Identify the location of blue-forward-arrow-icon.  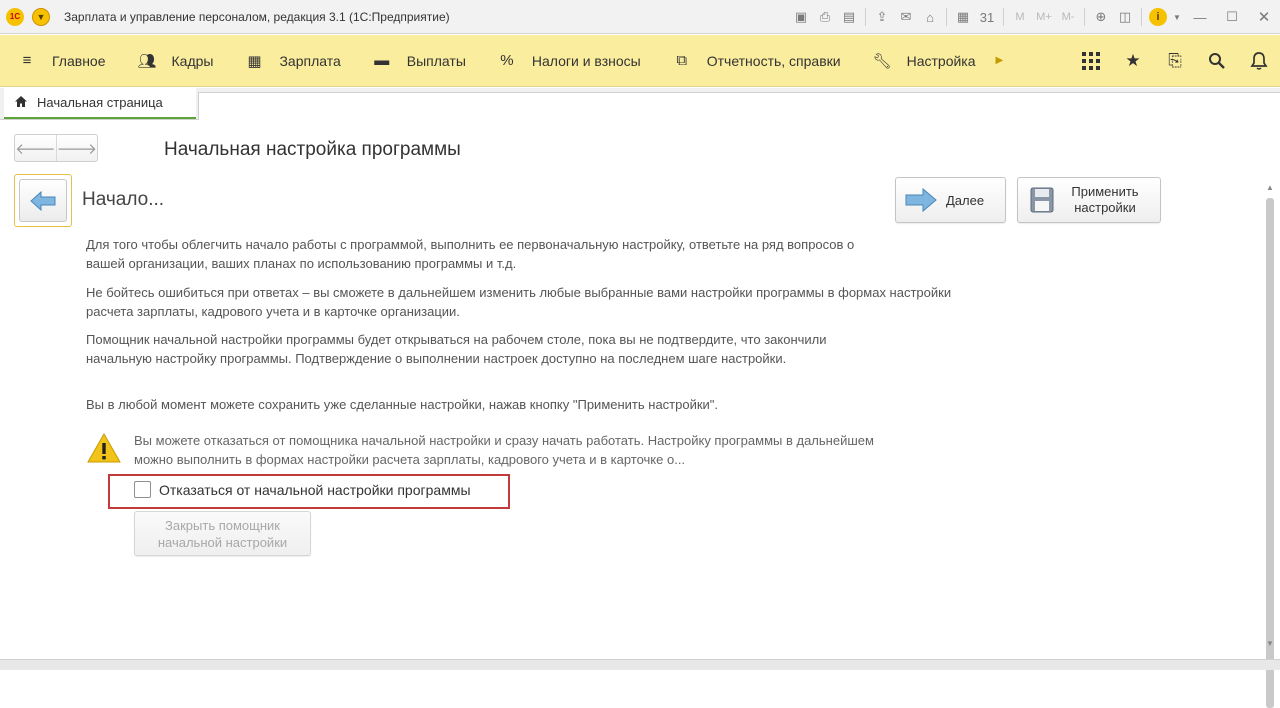
(921, 200).